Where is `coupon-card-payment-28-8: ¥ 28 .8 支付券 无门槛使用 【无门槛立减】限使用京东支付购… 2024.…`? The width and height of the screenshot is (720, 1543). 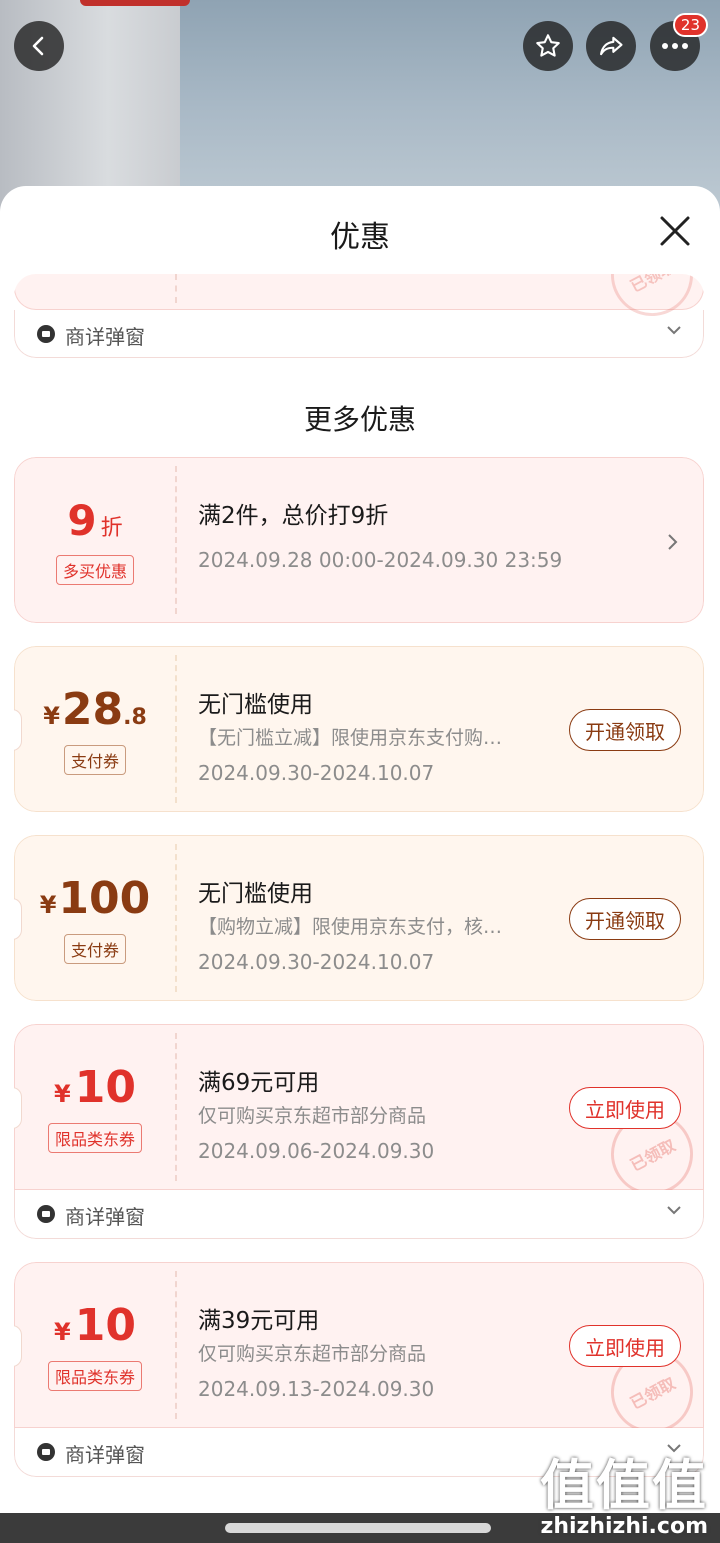 coupon-card-payment-28-8: ¥ 28 .8 支付券 无门槛使用 【无门槛立减】限使用京东支付购… 2024.… is located at coordinates (359, 729).